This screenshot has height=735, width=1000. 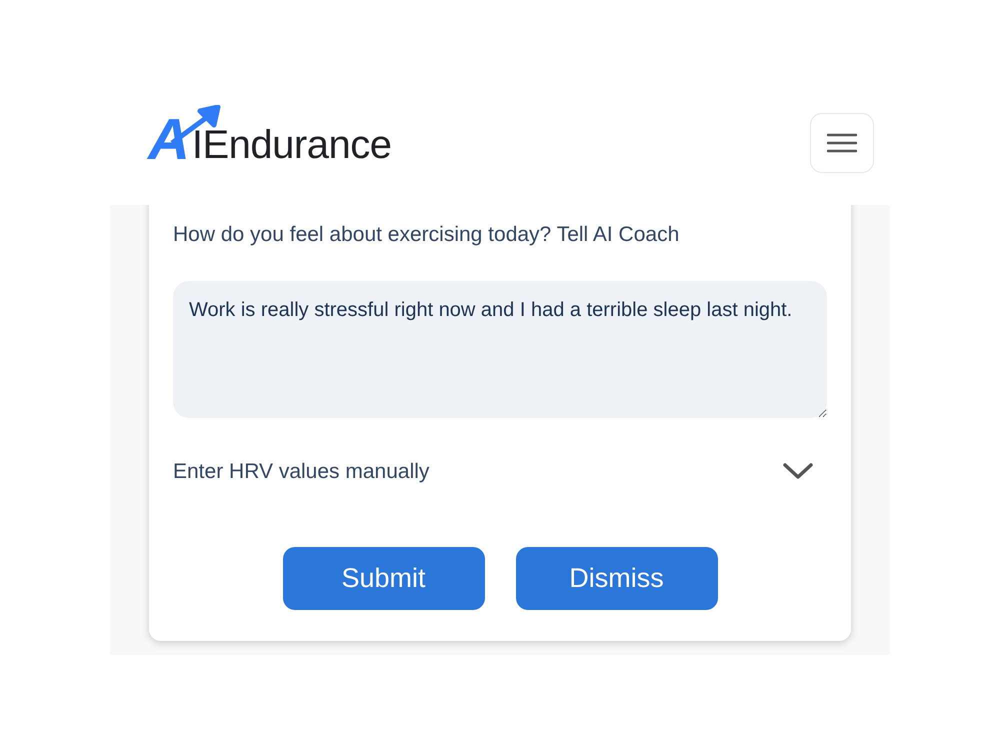 I want to click on action-button: Dismiss, so click(x=617, y=578).